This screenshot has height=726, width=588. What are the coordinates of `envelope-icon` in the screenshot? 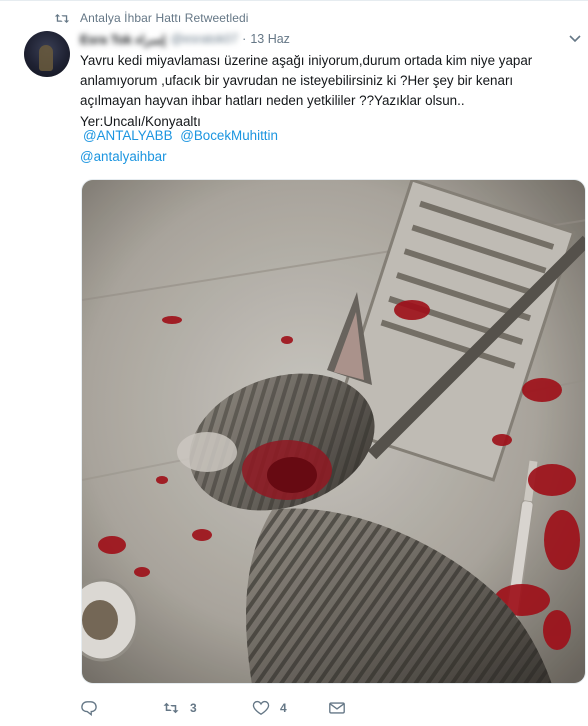 It's located at (337, 708).